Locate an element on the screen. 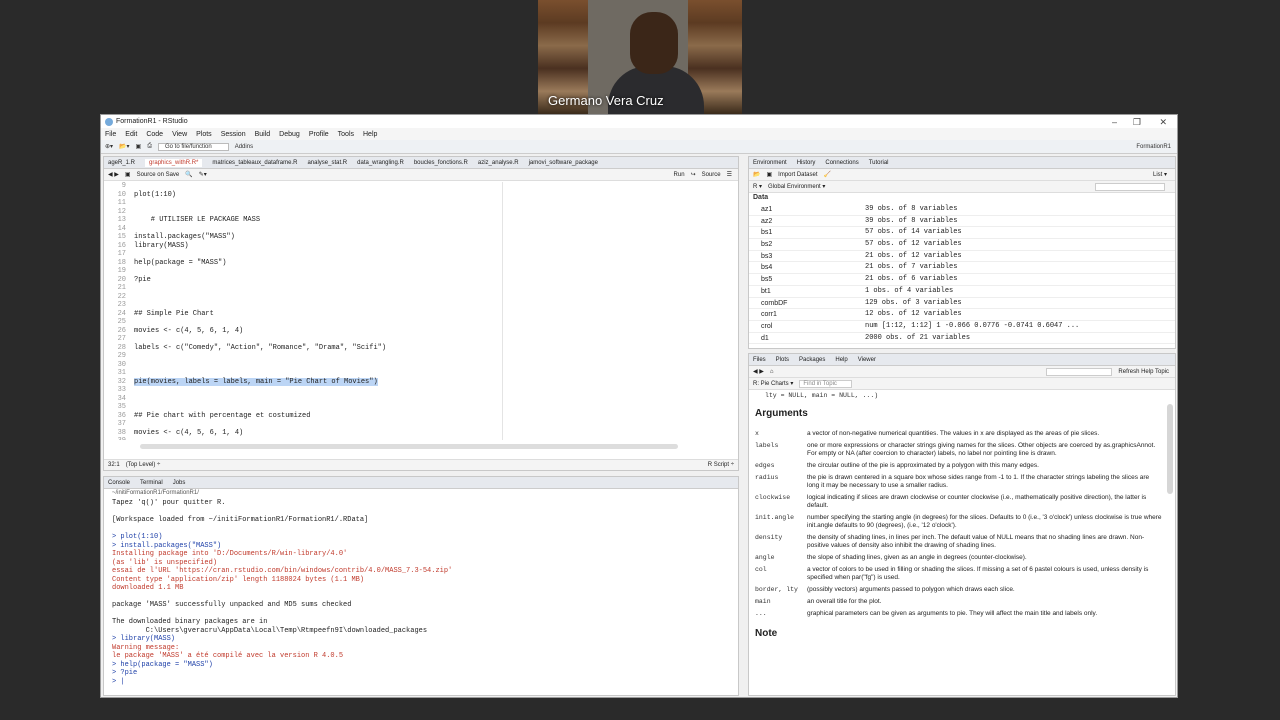 The height and width of the screenshot is (720, 1280). environment-row: combDF 129 obs. of 3 variables is located at coordinates (962, 304).